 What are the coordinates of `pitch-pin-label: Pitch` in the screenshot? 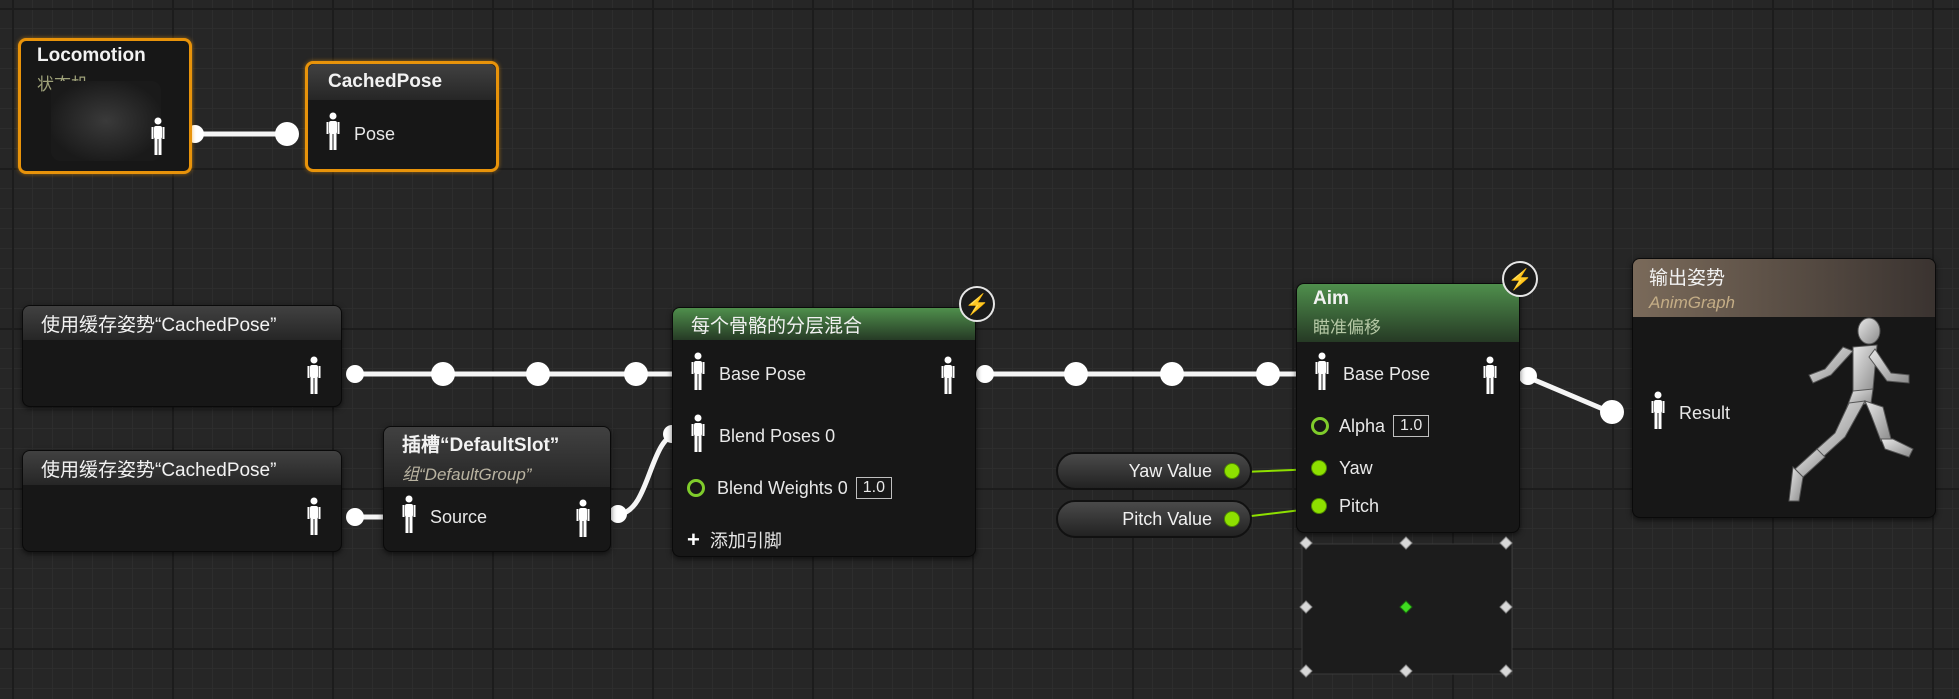 It's located at (1359, 505).